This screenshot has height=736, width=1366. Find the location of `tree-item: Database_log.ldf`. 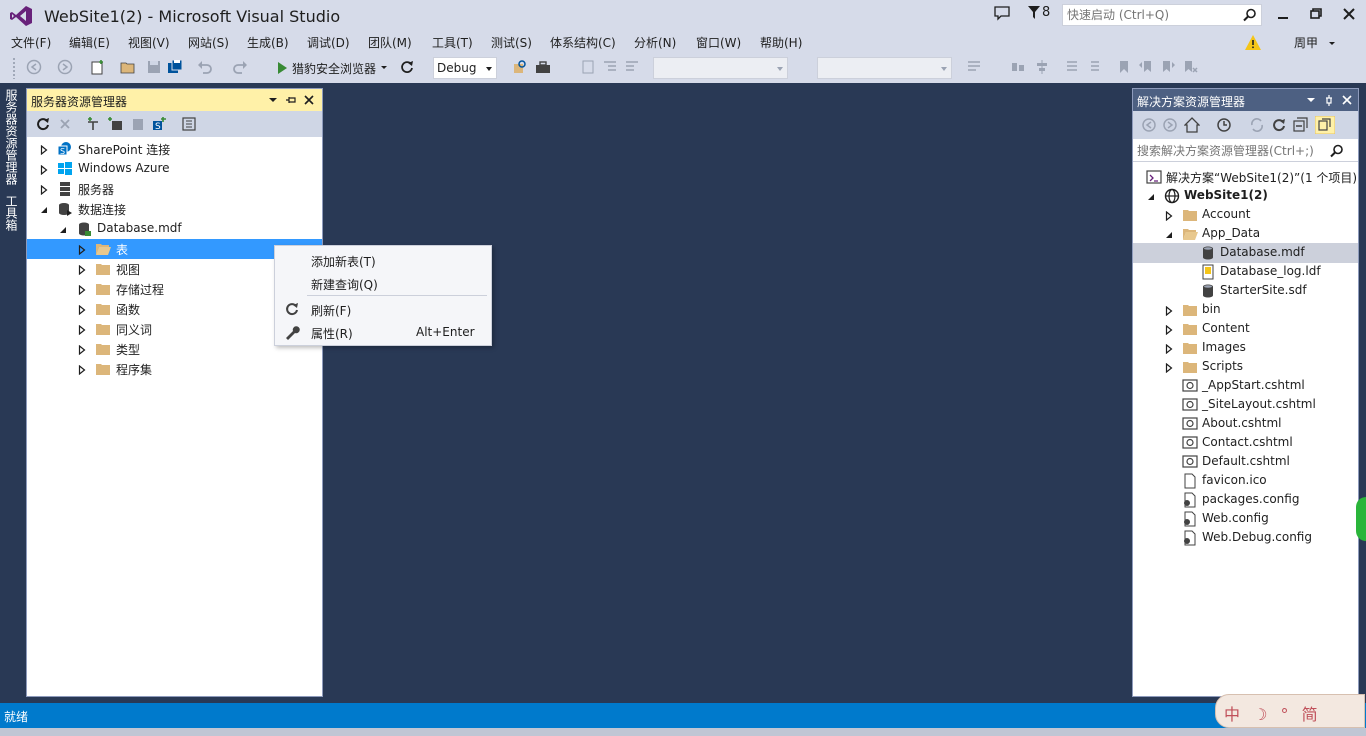

tree-item: Database_log.ldf is located at coordinates (1245, 272).